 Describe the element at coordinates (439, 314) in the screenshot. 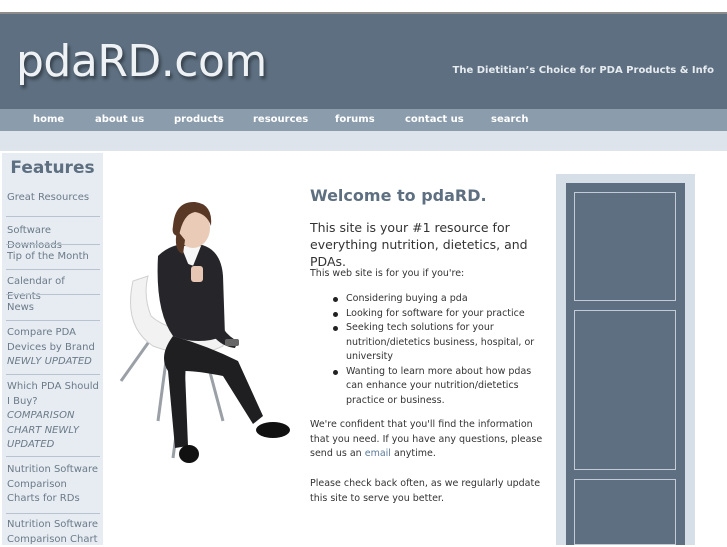

I see `list-item: Looking for software for your practice` at that location.